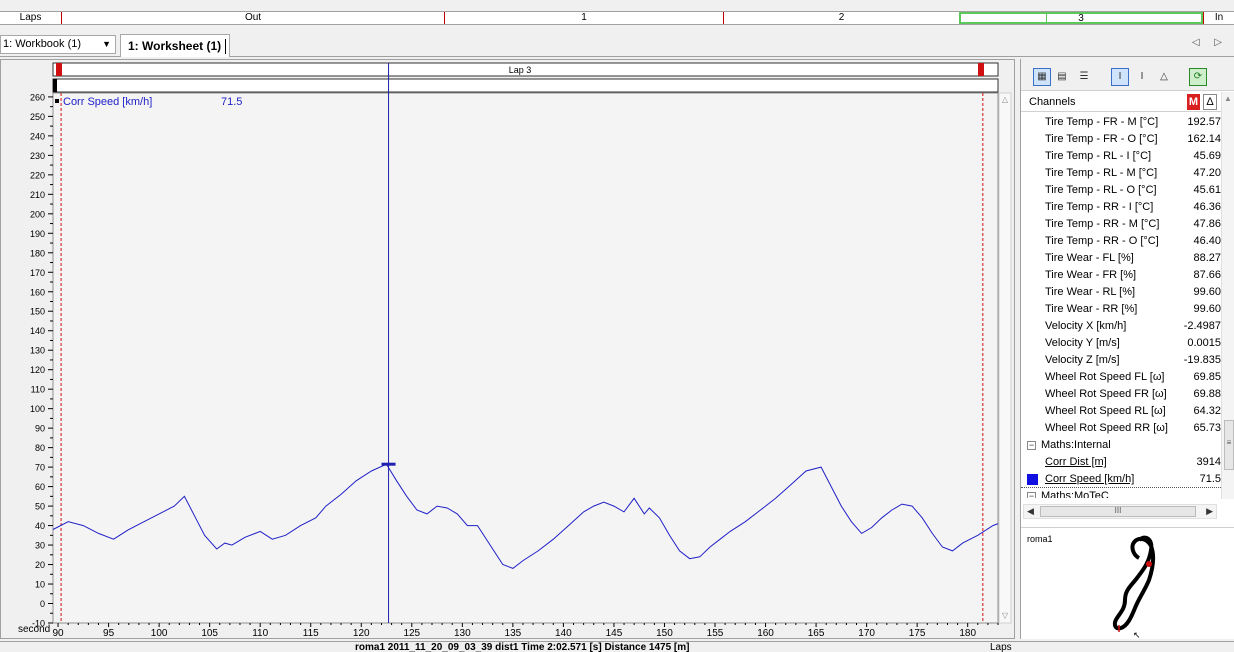 The height and width of the screenshot is (652, 1234). What do you see at coordinates (1121, 309) in the screenshot?
I see `channel-row: Tire Wear - RR [%] 99.60` at bounding box center [1121, 309].